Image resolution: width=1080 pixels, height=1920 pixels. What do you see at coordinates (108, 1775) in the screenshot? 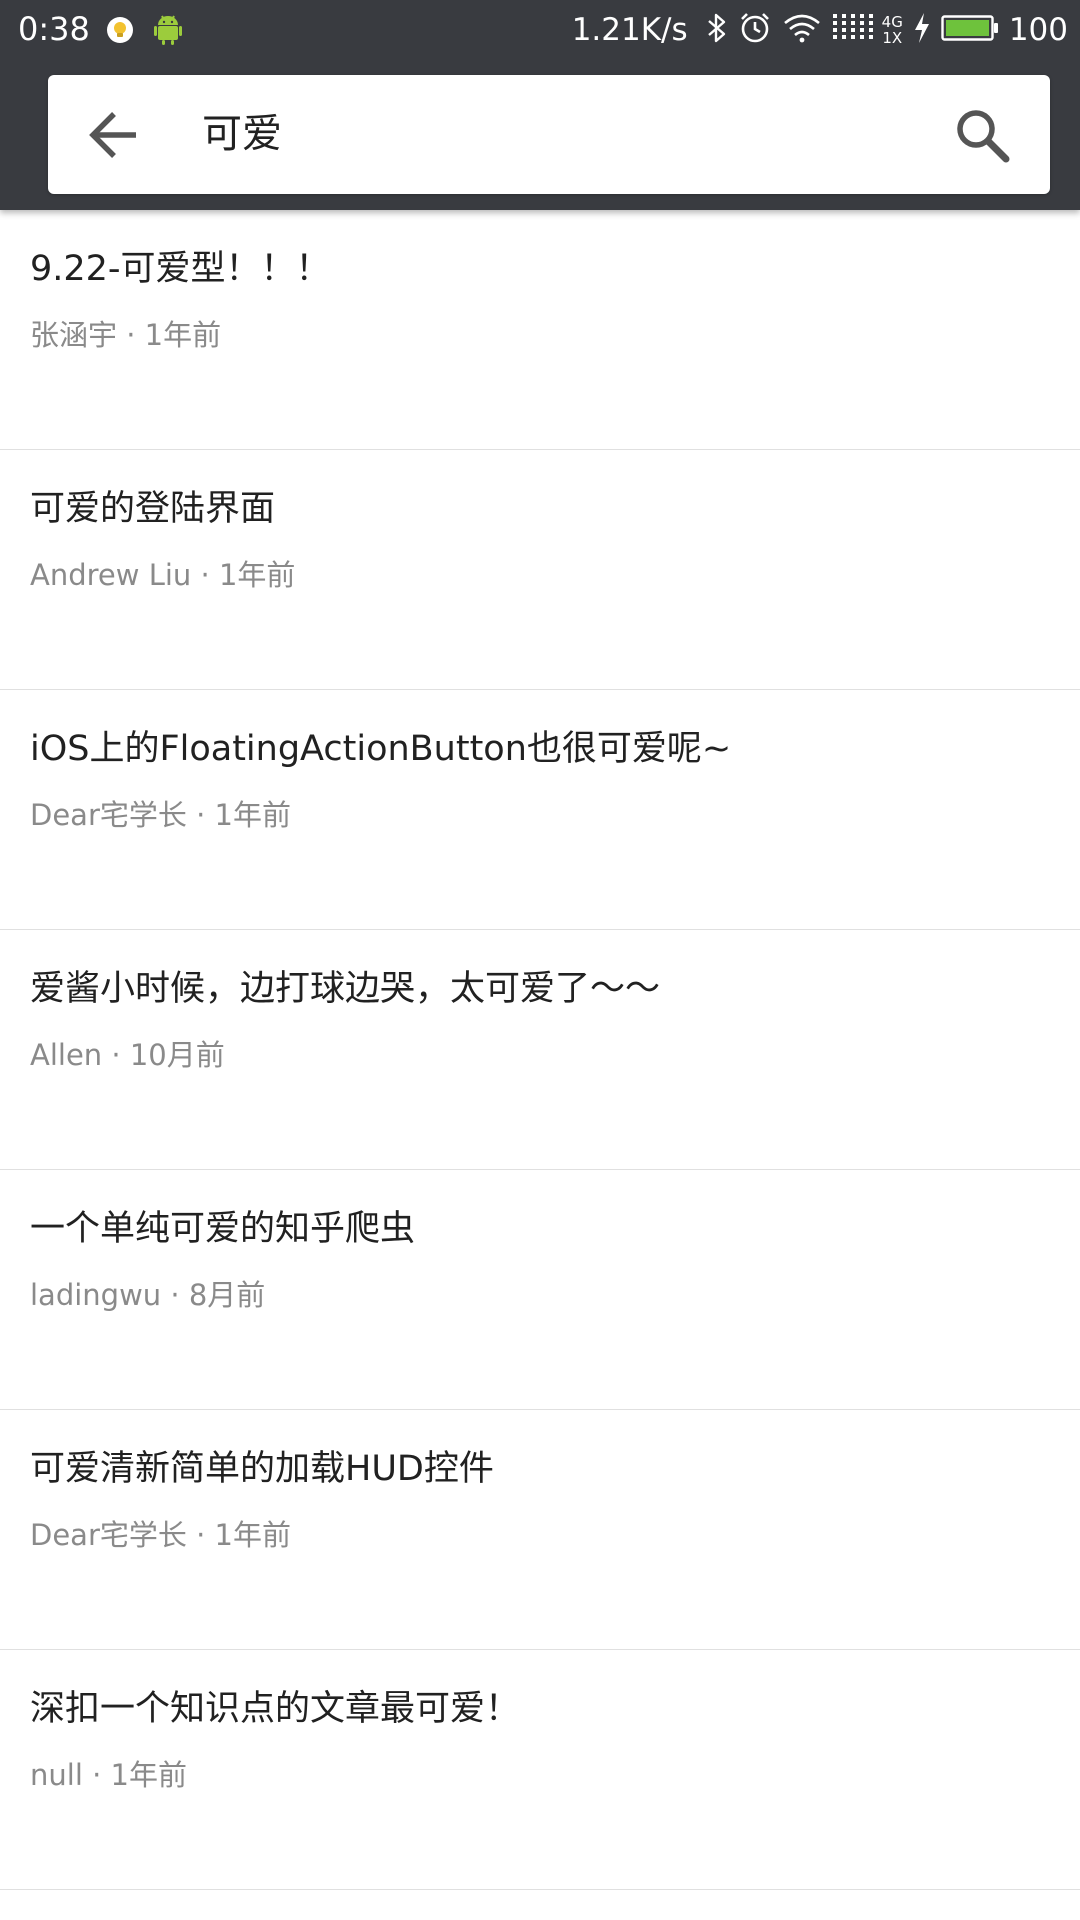
I see `result-meta: null · 1年前` at bounding box center [108, 1775].